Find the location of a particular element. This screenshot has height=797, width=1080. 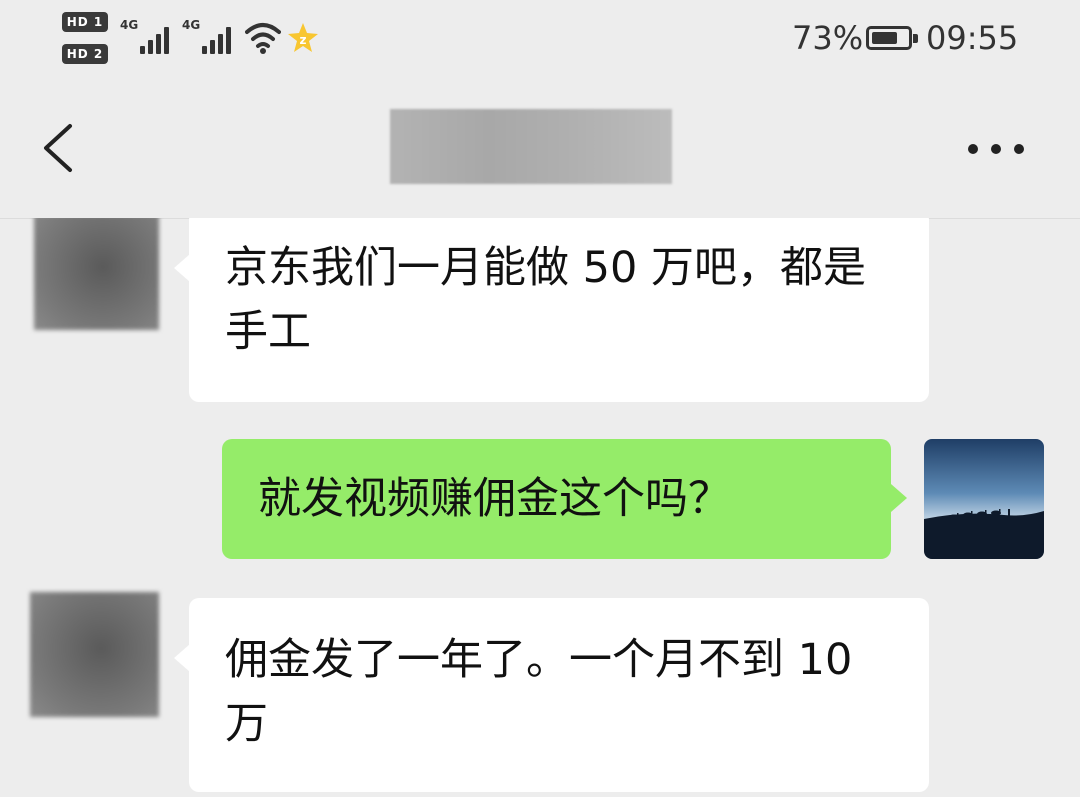

wifi-icon is located at coordinates (263, 38).